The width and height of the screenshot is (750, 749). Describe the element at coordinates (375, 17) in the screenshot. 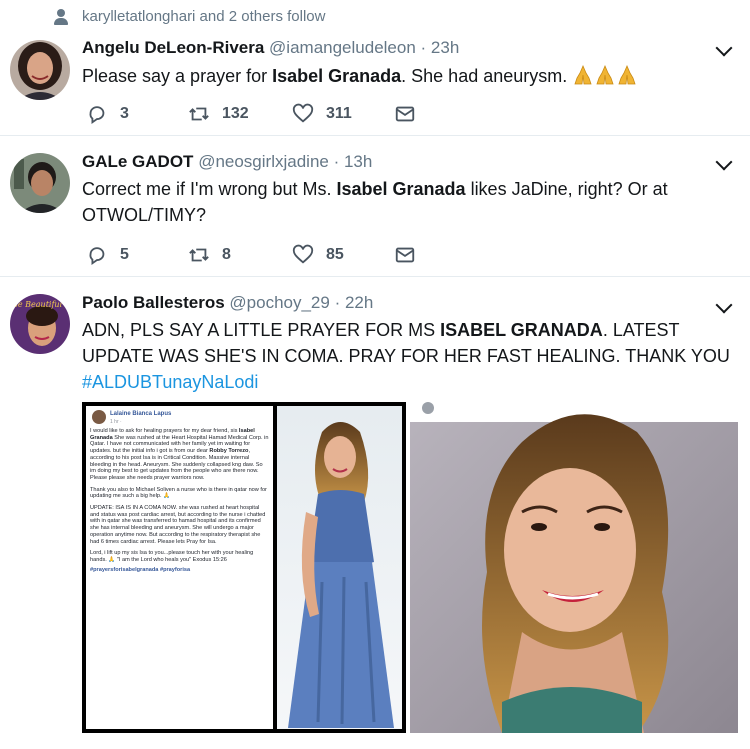

I see `social-context: karylletatlonghari and 2 others follow` at that location.